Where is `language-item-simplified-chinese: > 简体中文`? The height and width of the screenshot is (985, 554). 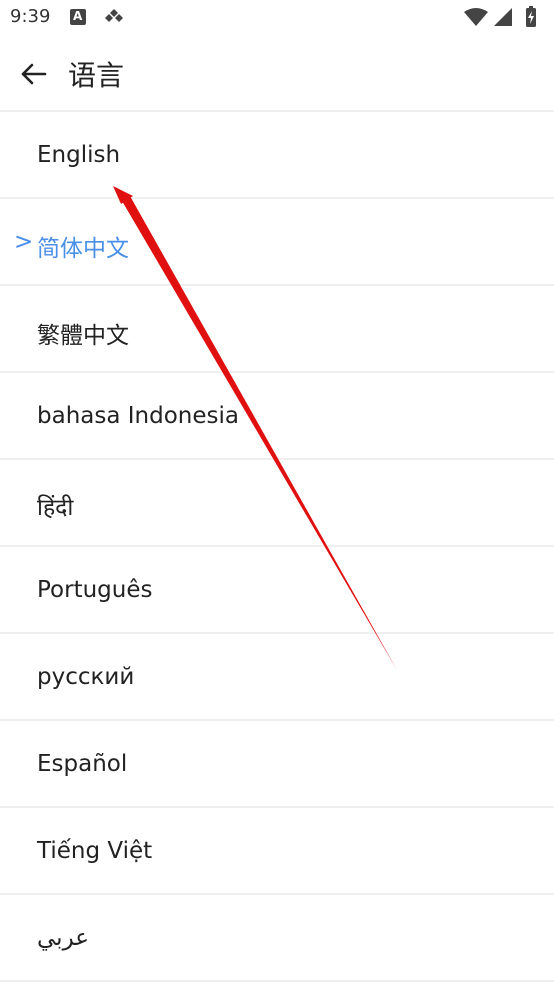
language-item-simplified-chinese: > 简体中文 is located at coordinates (277, 242).